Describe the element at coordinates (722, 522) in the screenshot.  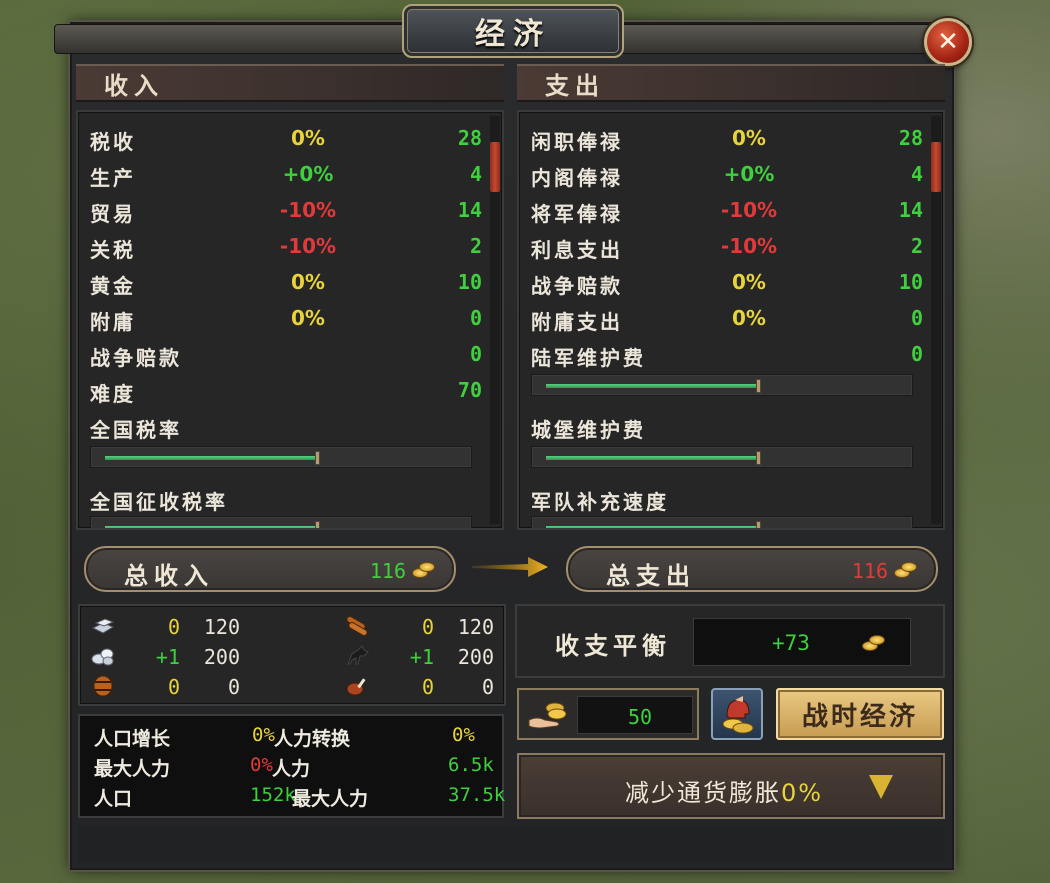
I see `reinforce-speed-slider` at that location.